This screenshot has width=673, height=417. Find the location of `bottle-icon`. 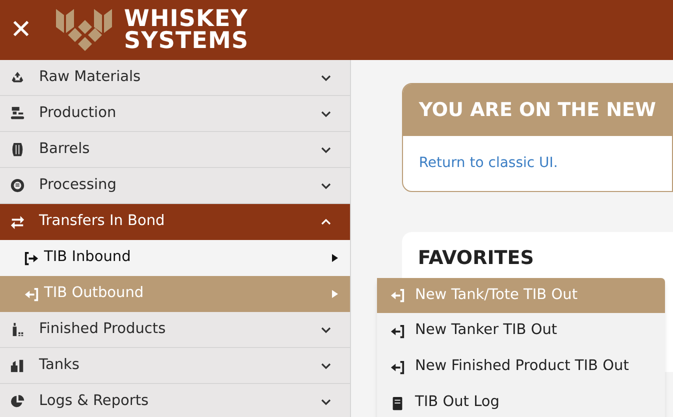

bottle-icon is located at coordinates (17, 329).